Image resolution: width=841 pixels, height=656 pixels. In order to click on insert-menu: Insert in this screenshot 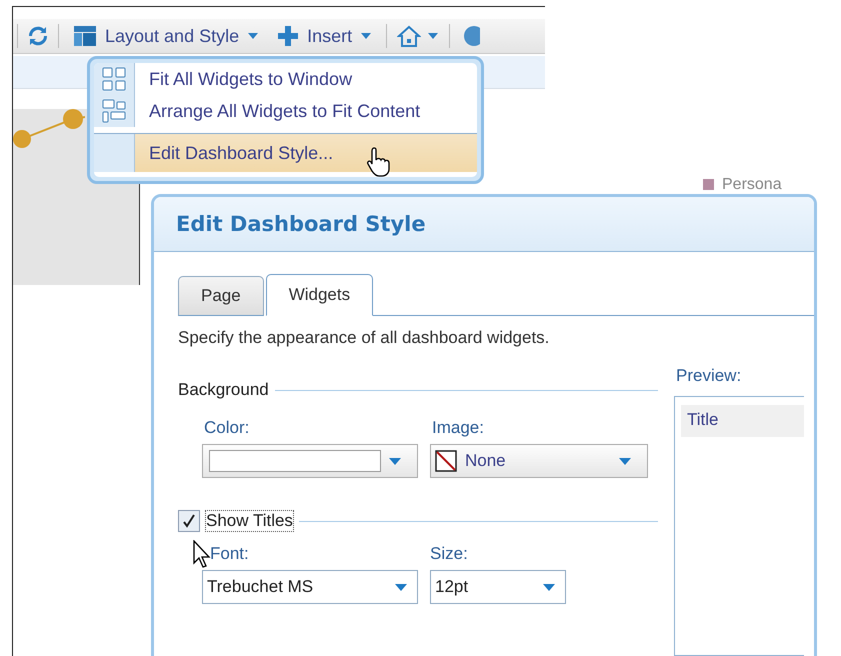, I will do `click(324, 36)`.